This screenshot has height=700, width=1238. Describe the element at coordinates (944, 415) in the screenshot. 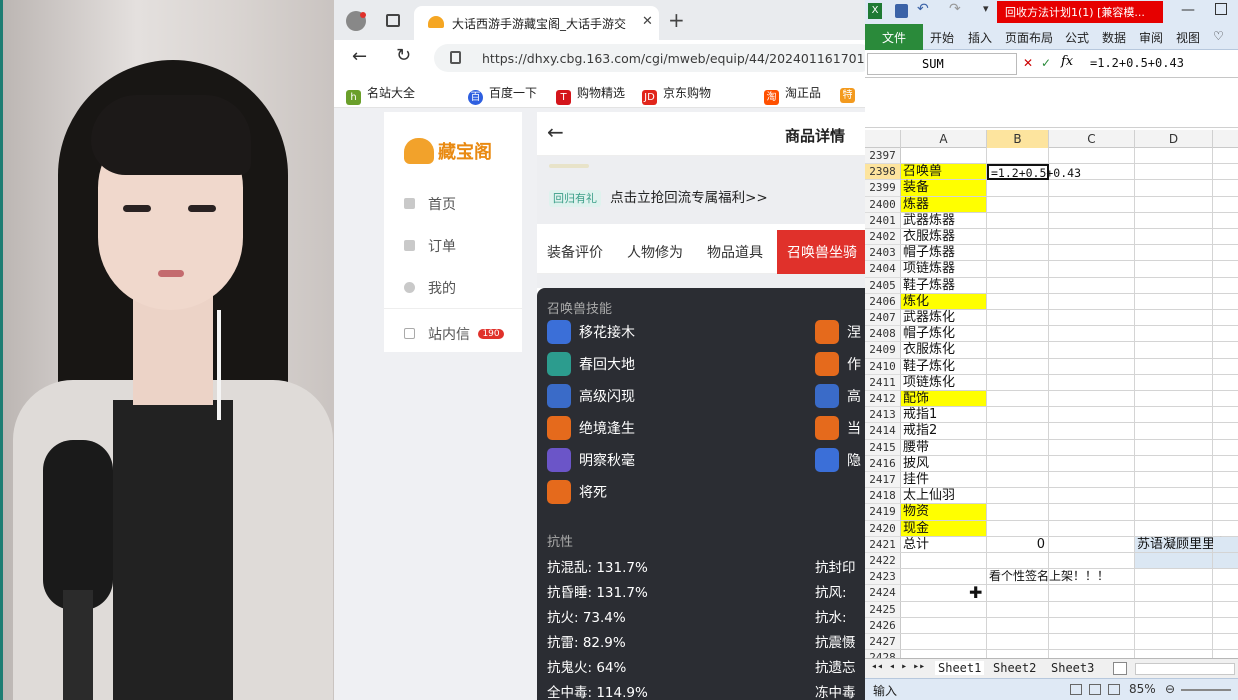

I see `cell: 戒指1` at that location.